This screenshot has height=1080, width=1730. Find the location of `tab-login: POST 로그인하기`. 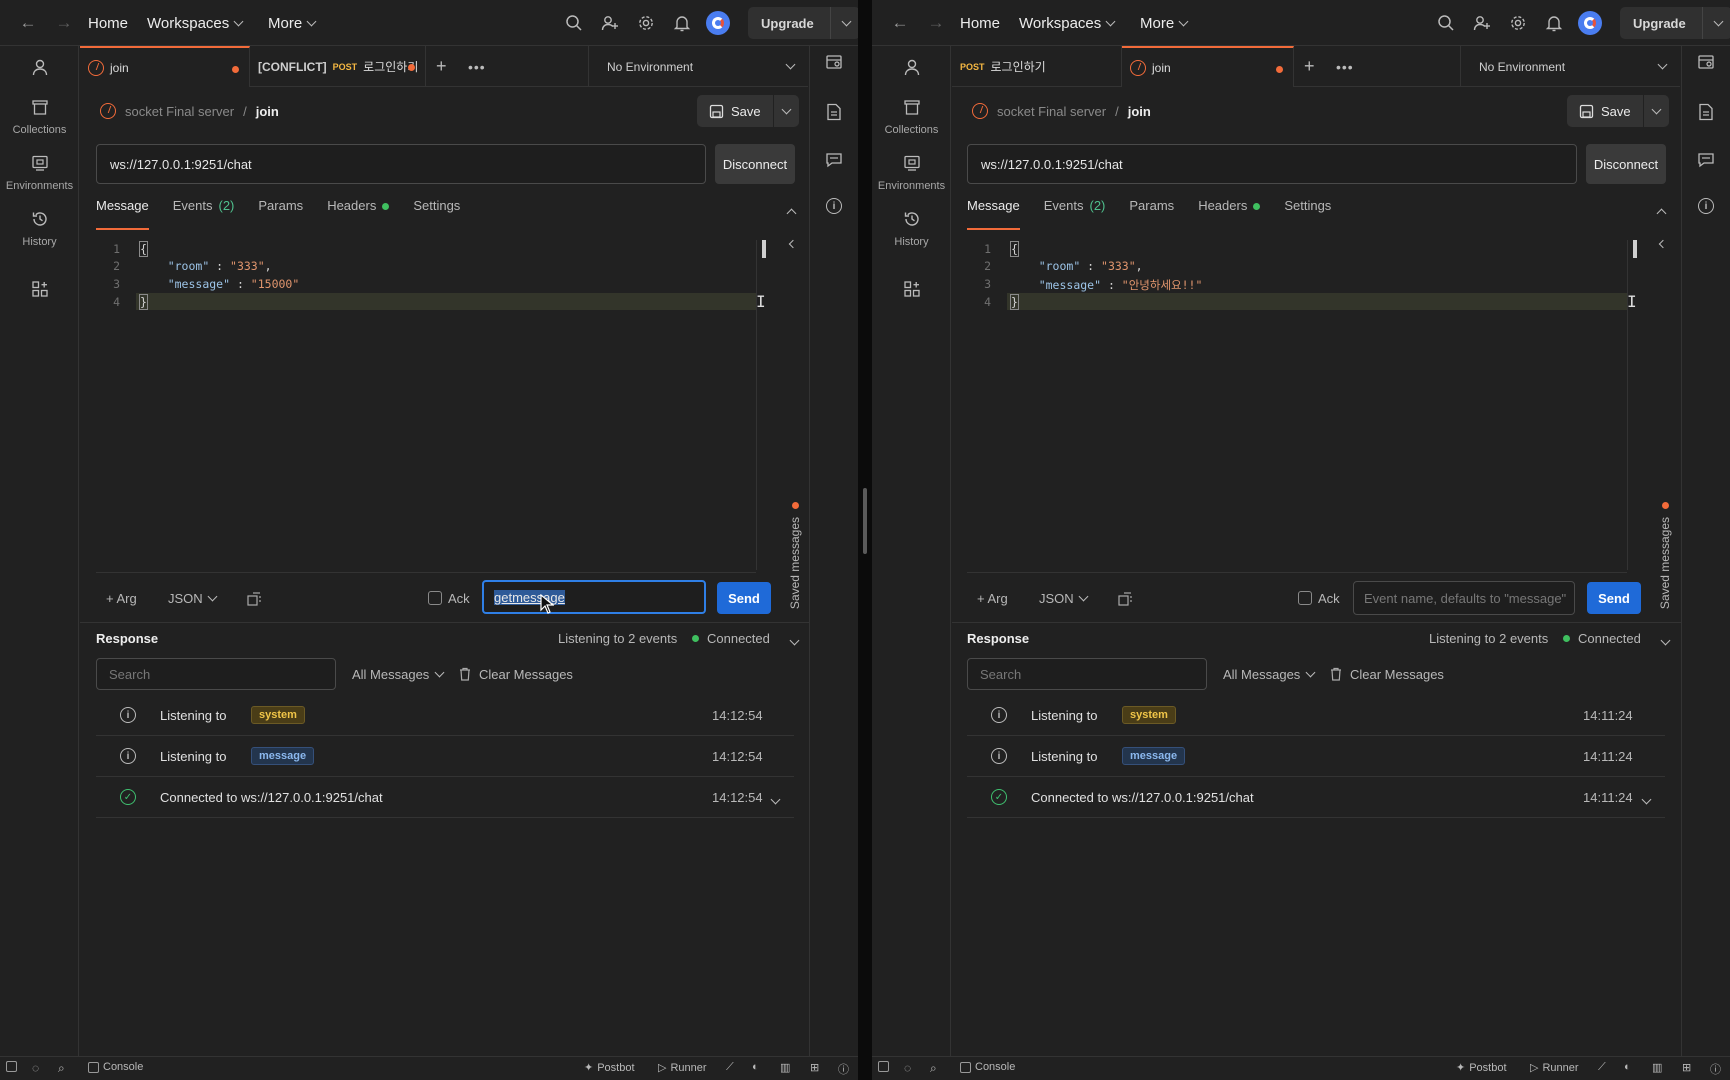

tab-login: POST 로그인하기 is located at coordinates (1037, 66).